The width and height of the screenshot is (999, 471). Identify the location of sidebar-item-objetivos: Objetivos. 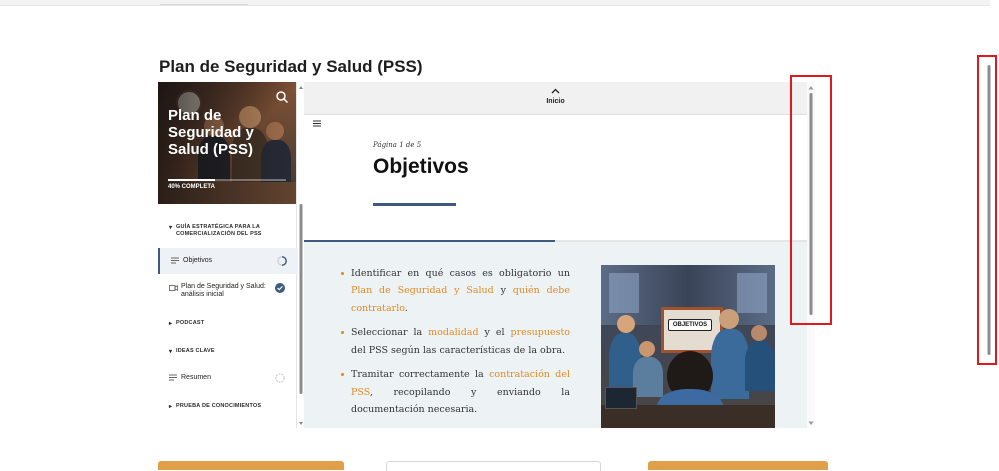
(228, 261).